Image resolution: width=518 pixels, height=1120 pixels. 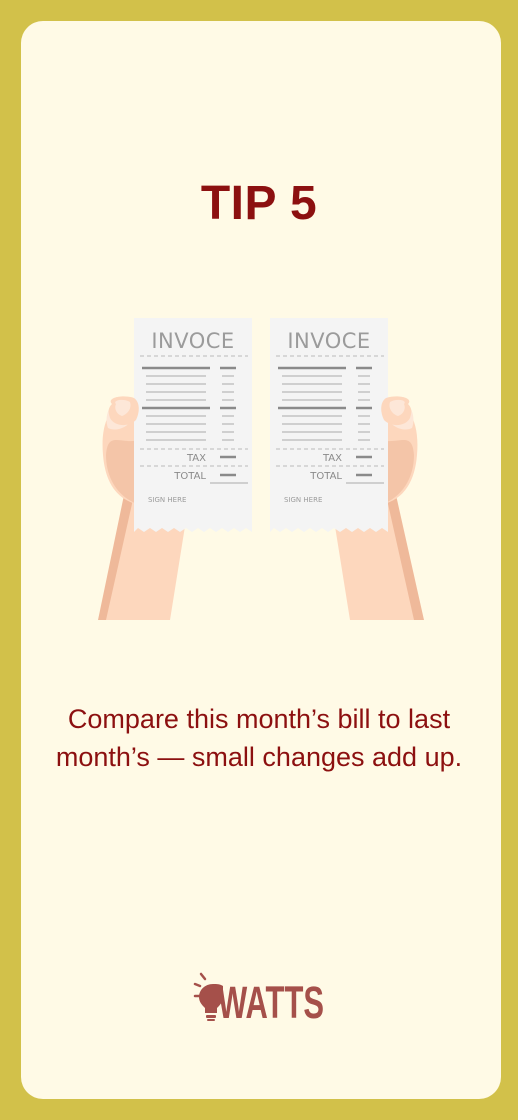 I want to click on tip-title: TIP 5, so click(x=259, y=203).